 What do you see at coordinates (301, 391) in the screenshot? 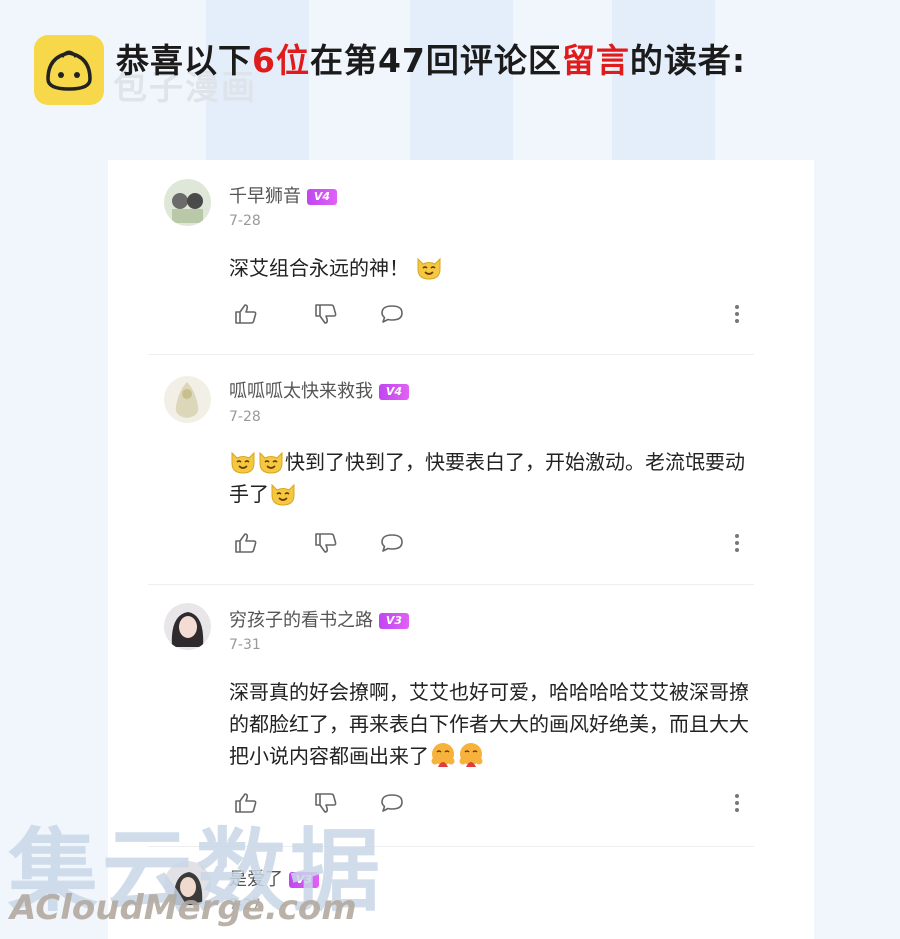
I see `username-text: 呱呱呱太快来救我` at bounding box center [301, 391].